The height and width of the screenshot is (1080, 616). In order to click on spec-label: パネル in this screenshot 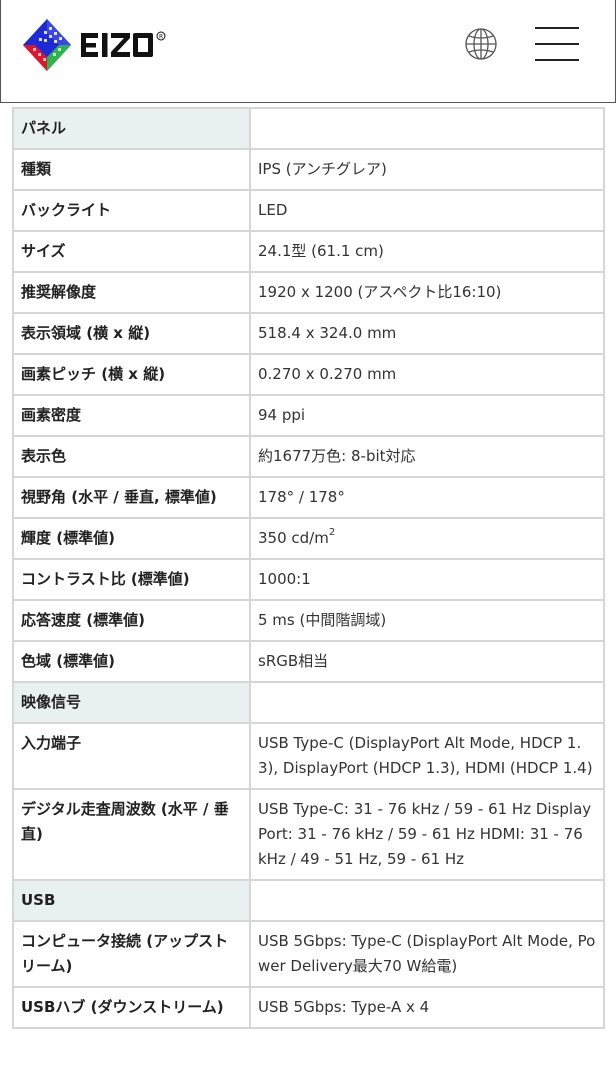, I will do `click(131, 128)`.